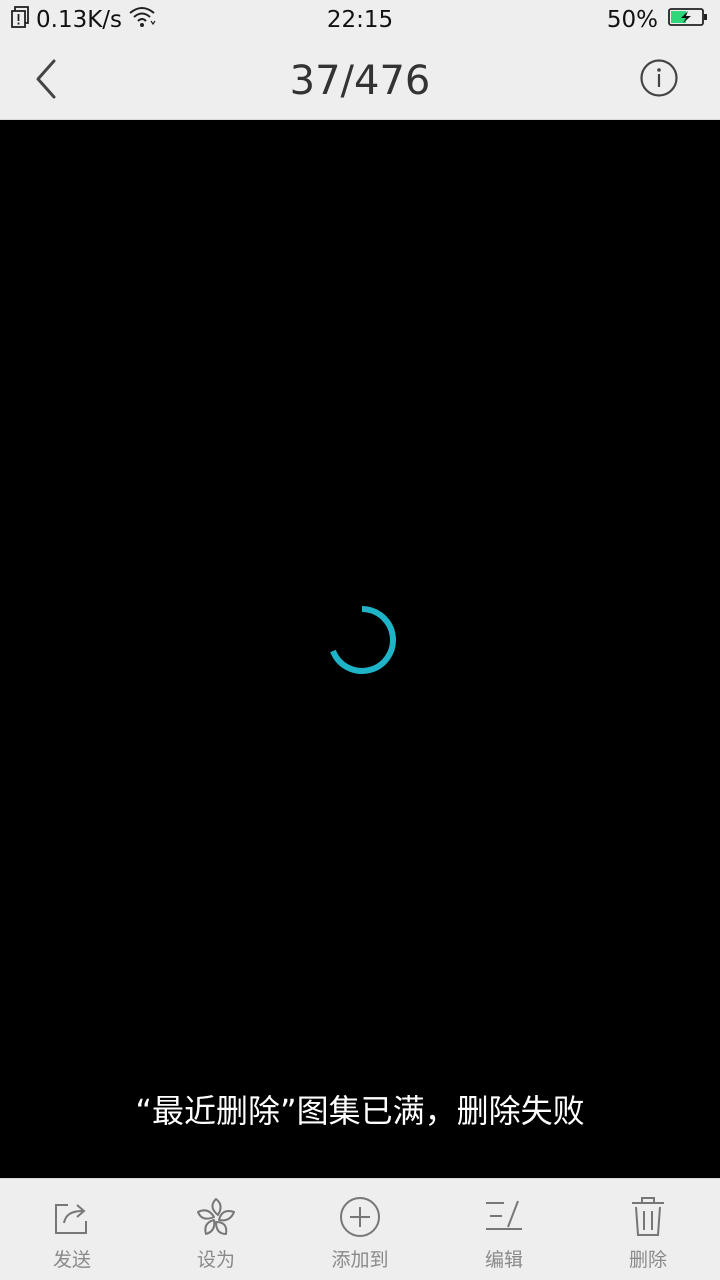  What do you see at coordinates (688, 20) in the screenshot?
I see `battery-charging-icon` at bounding box center [688, 20].